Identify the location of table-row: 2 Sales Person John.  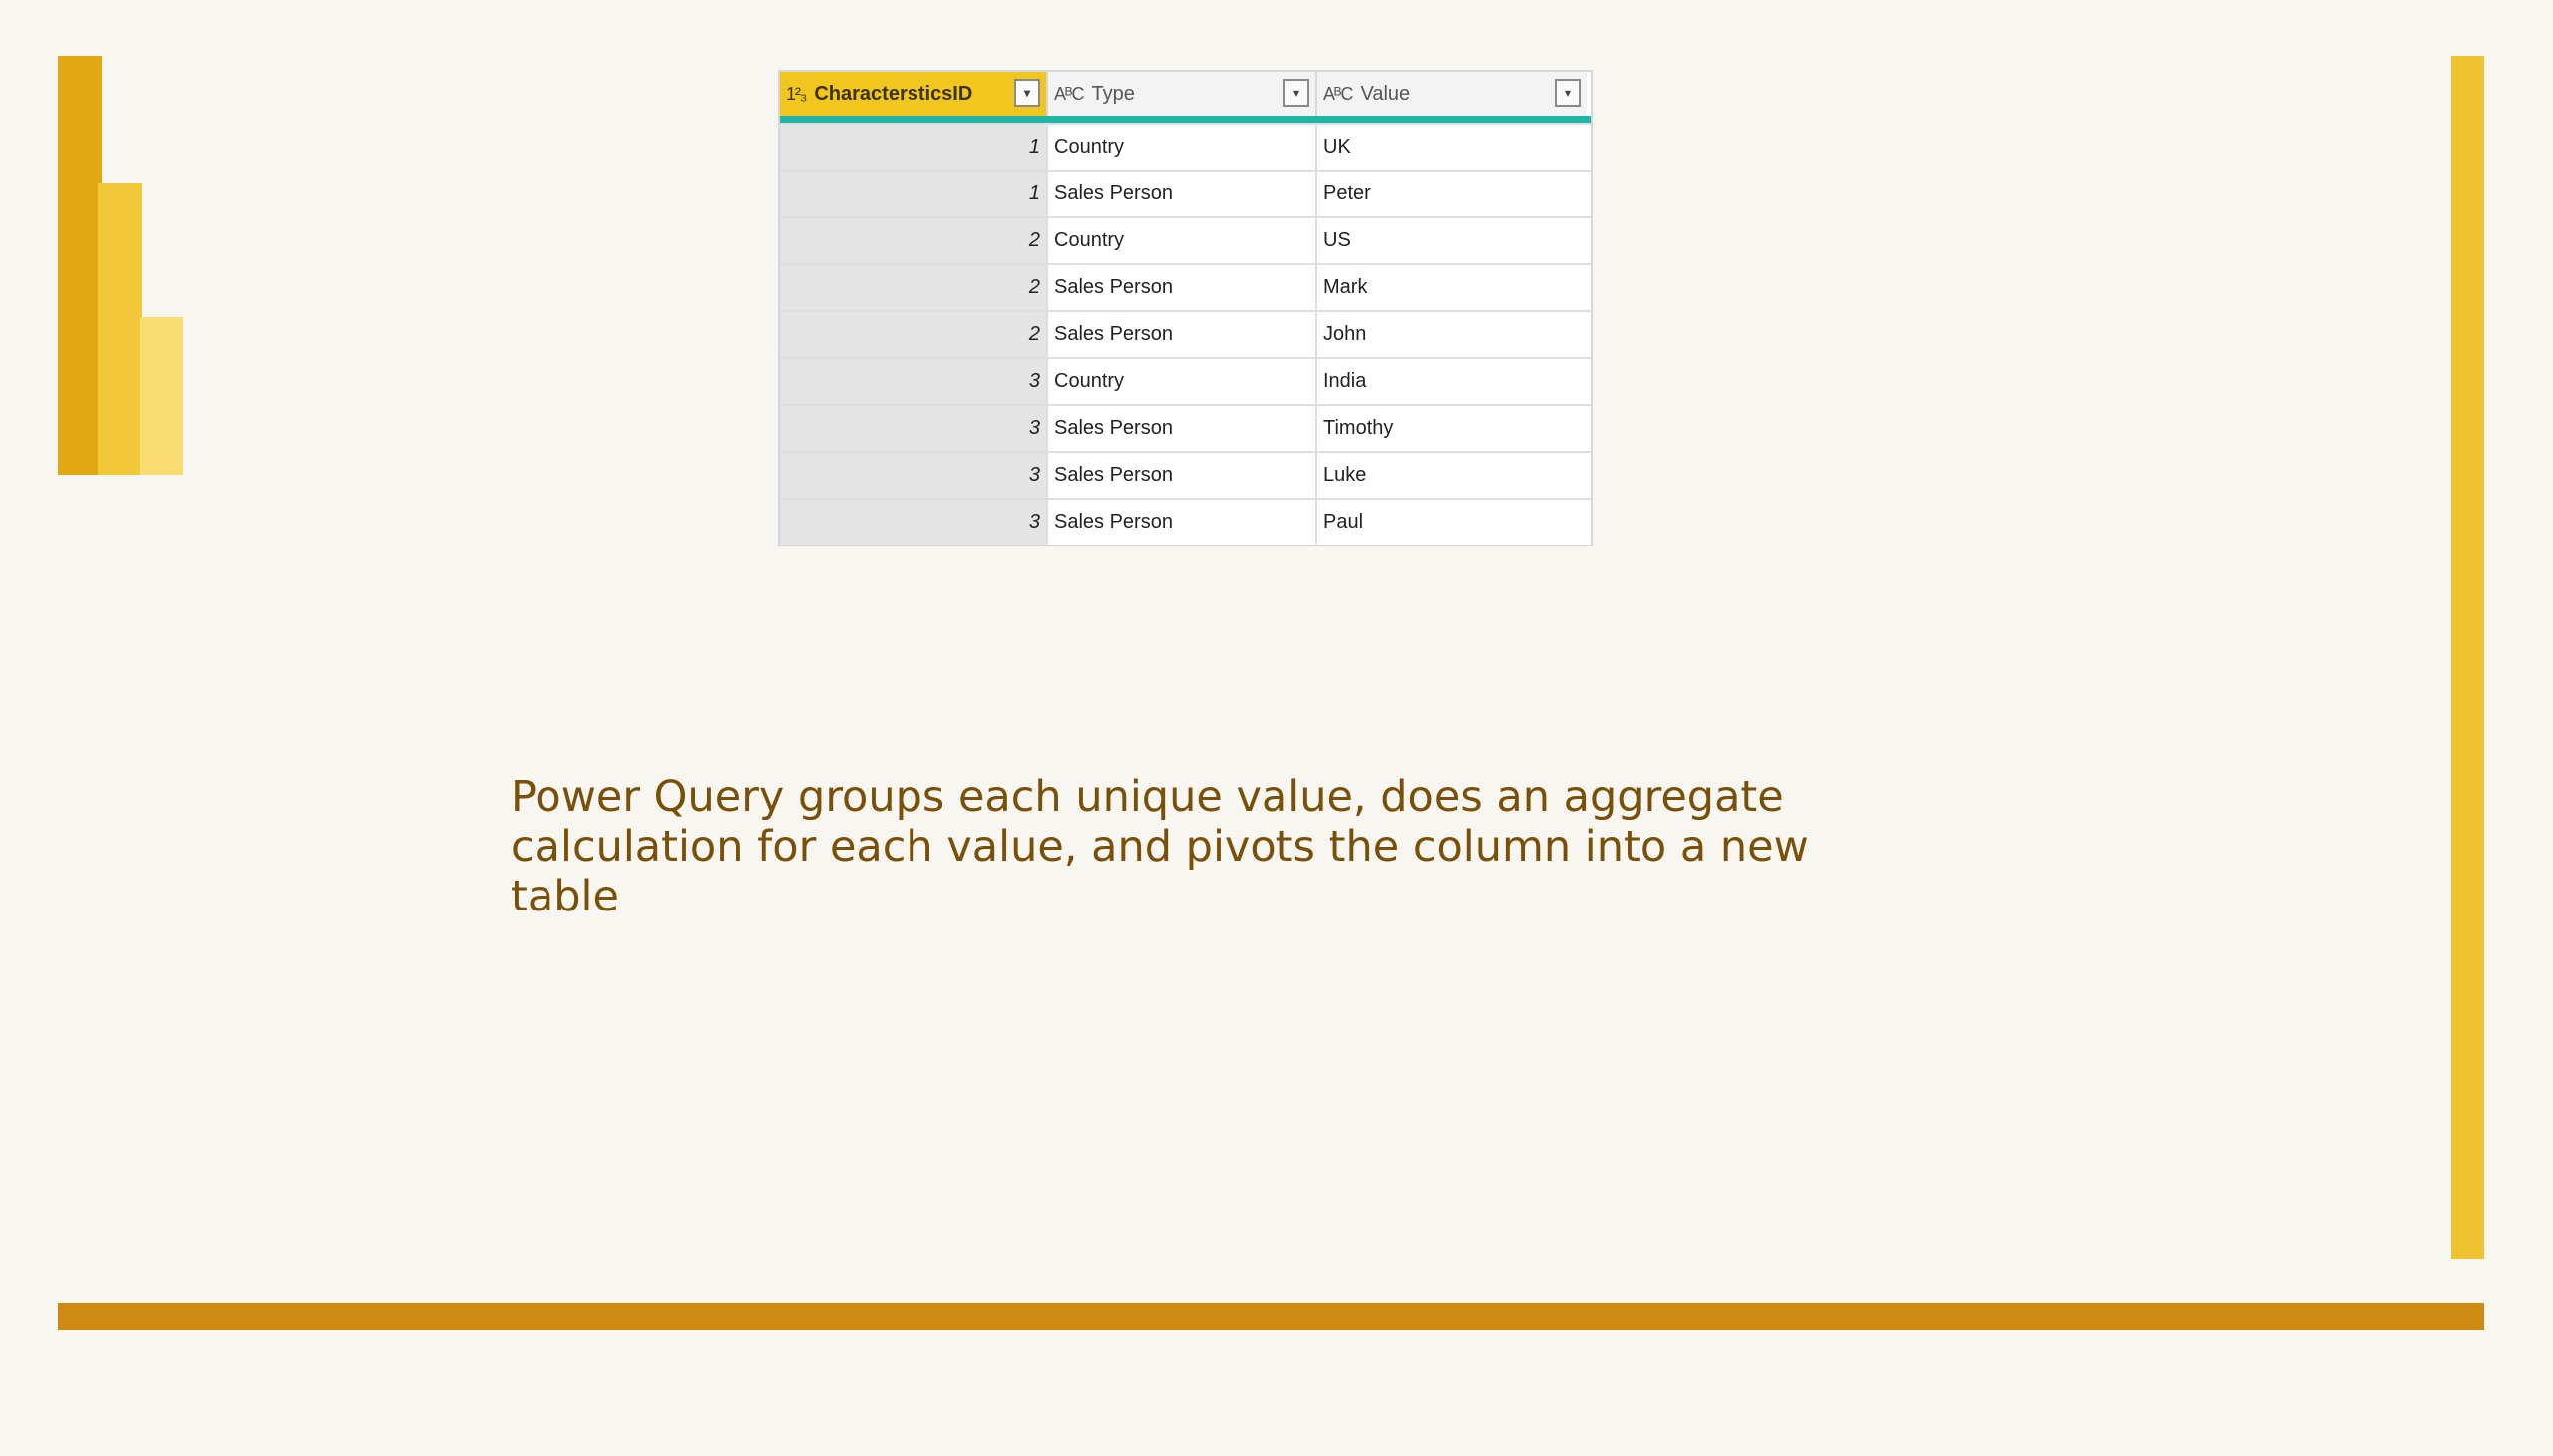
(1185, 333).